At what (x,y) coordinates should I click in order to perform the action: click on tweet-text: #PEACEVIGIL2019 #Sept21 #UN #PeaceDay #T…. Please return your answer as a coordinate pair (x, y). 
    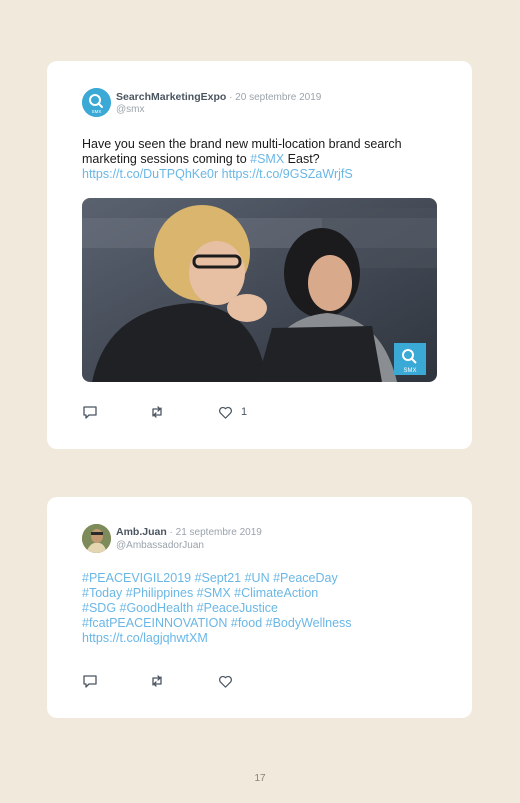
    Looking at the image, I should click on (262, 608).